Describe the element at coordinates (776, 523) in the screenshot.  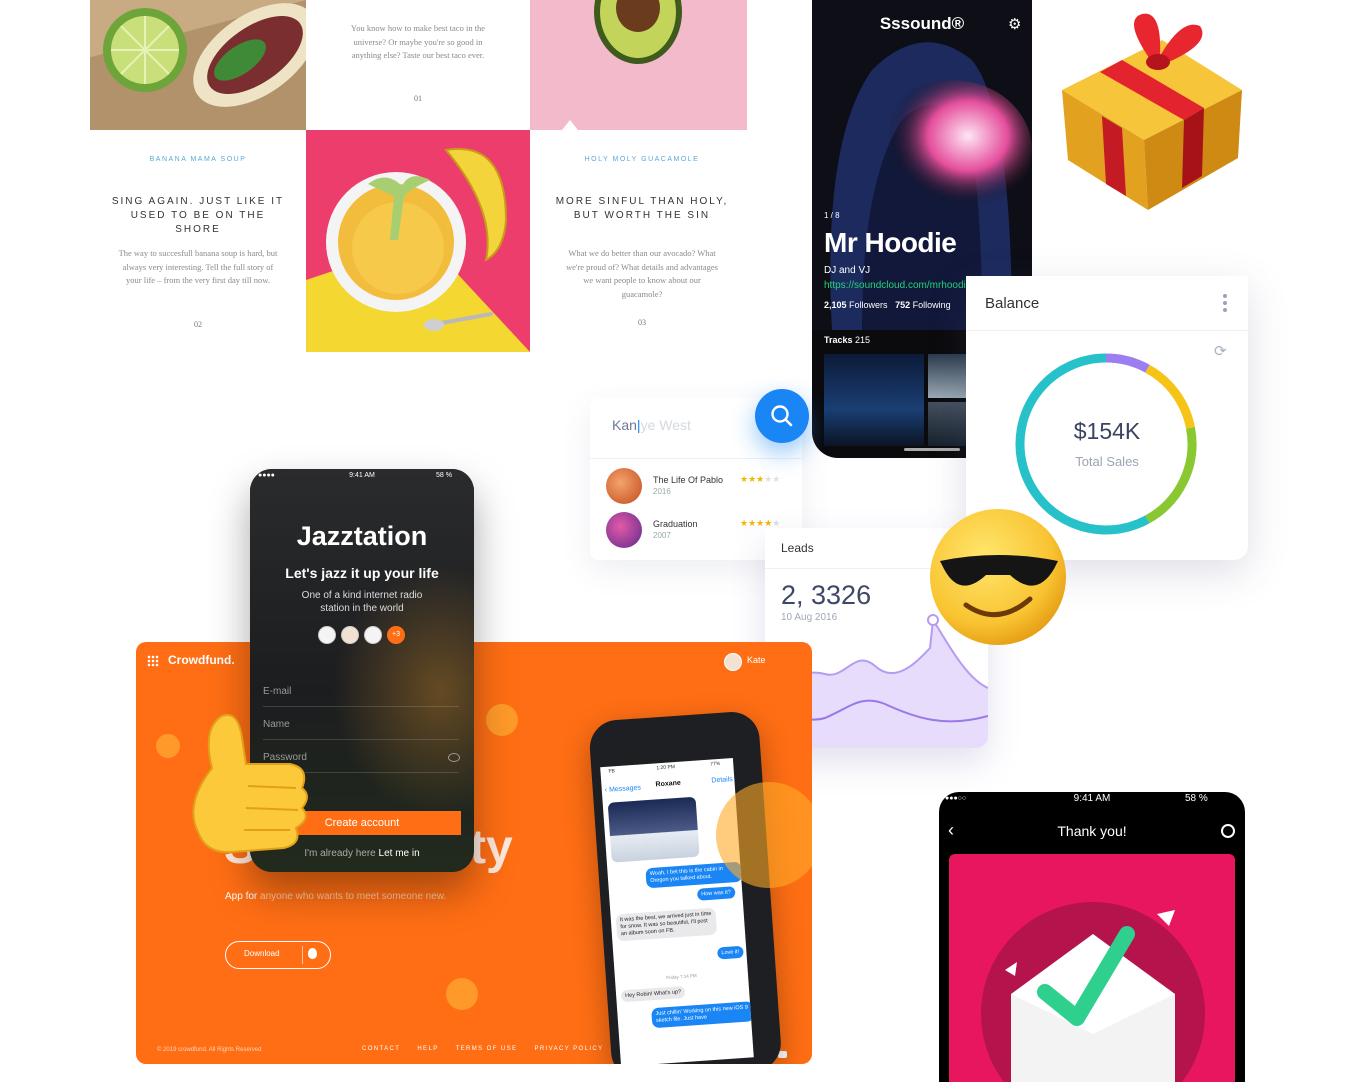
I see `rating-empty-stars: ★` at that location.